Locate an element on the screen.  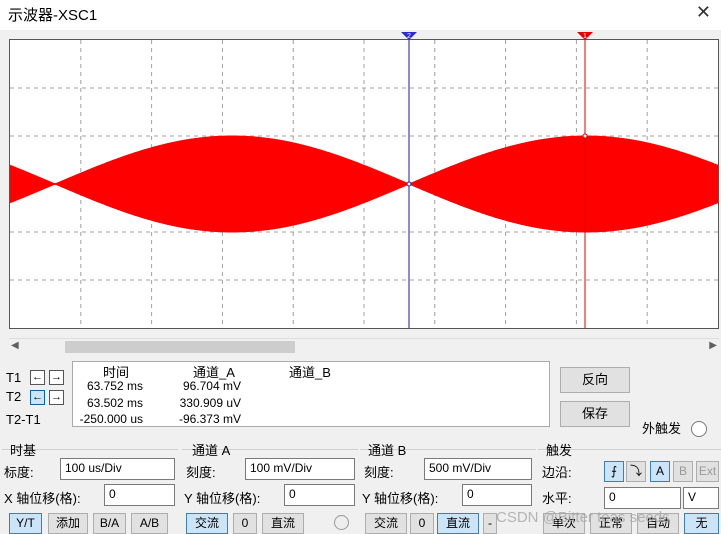
t2-time: 63.502 ms is located at coordinates (114, 403).